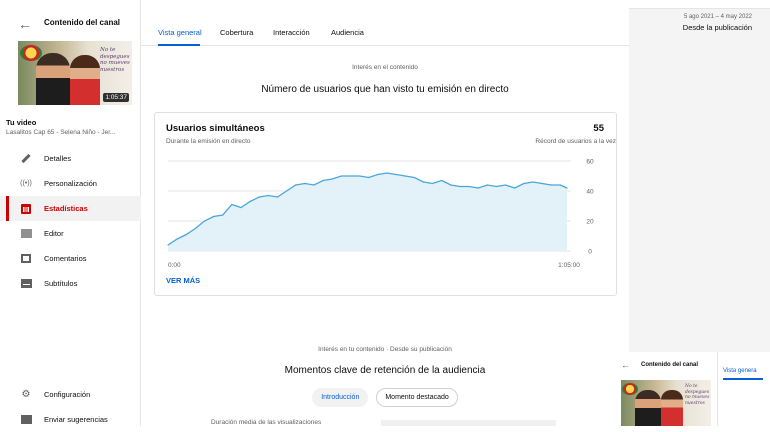 The height and width of the screenshot is (432, 770). What do you see at coordinates (590, 222) in the screenshot?
I see `y-tick-label: 20` at bounding box center [590, 222].